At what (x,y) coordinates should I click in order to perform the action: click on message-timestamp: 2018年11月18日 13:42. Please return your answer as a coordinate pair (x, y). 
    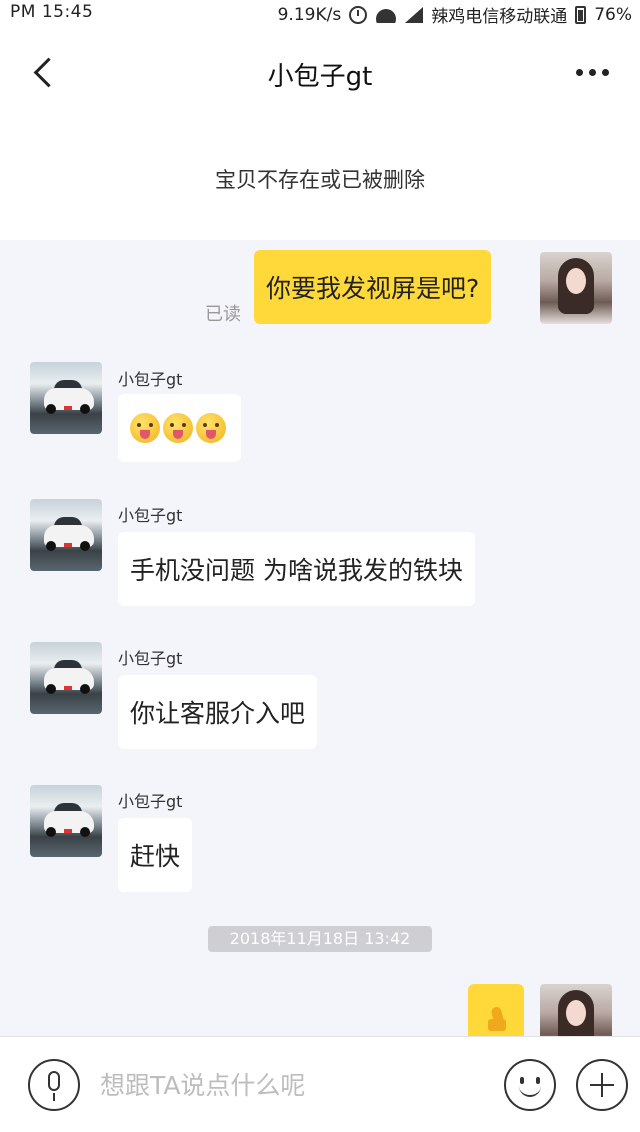
    Looking at the image, I should click on (320, 939).